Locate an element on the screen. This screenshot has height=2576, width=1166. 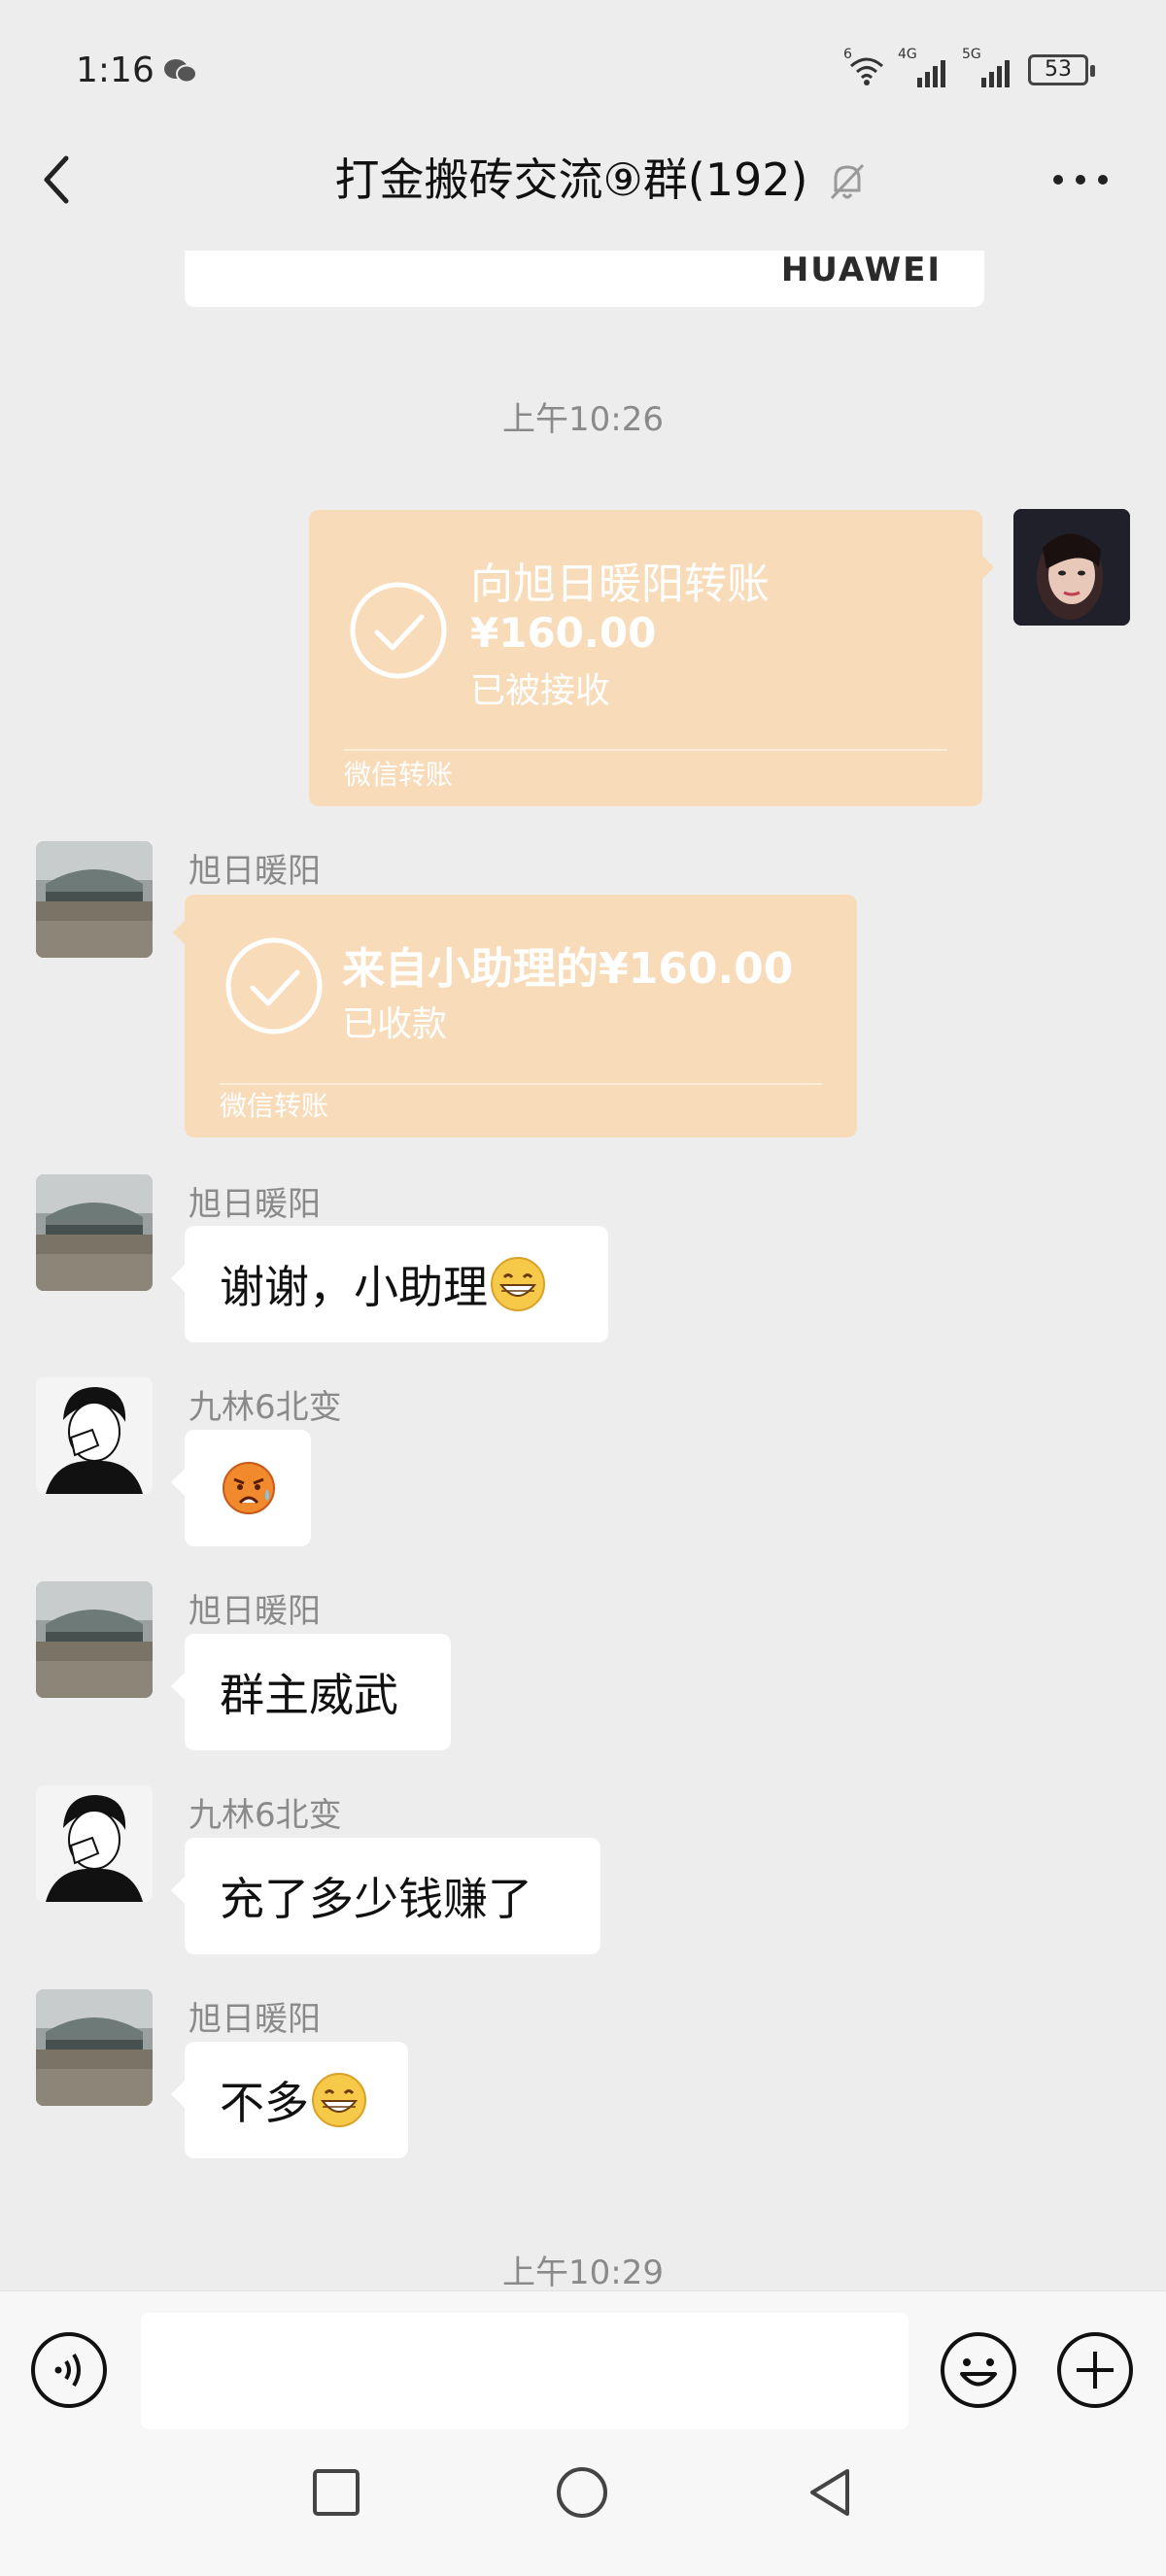
outgoing-transfer-card: 向旭日暖阳转账 ¥160.00 已被接收 微信转账 is located at coordinates (645, 658).